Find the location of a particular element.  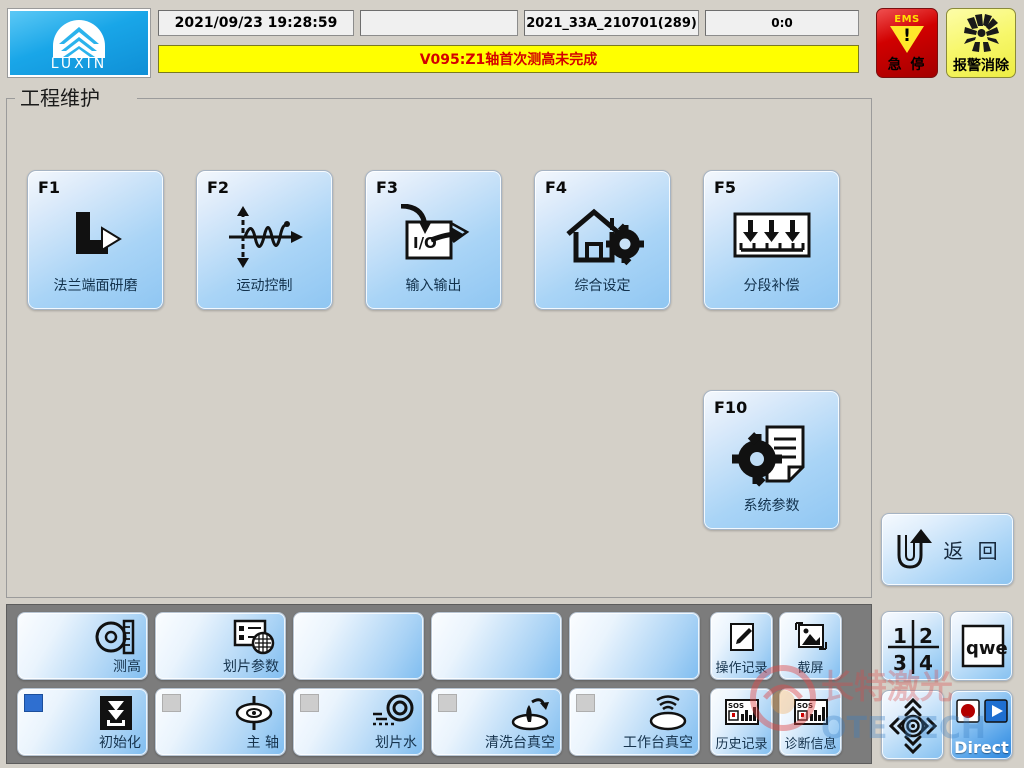

function-button-f10: F10 系统参数 is located at coordinates (771, 460).